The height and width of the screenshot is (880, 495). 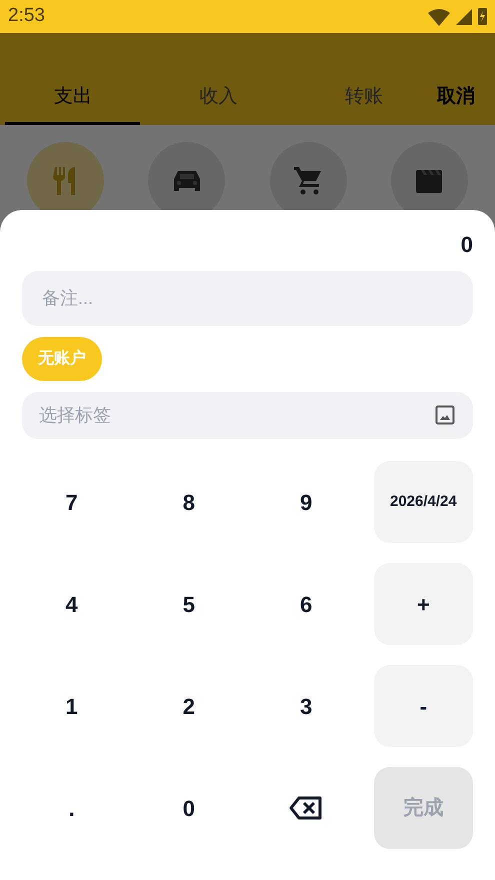 I want to click on clapperboard-icon, so click(x=429, y=180).